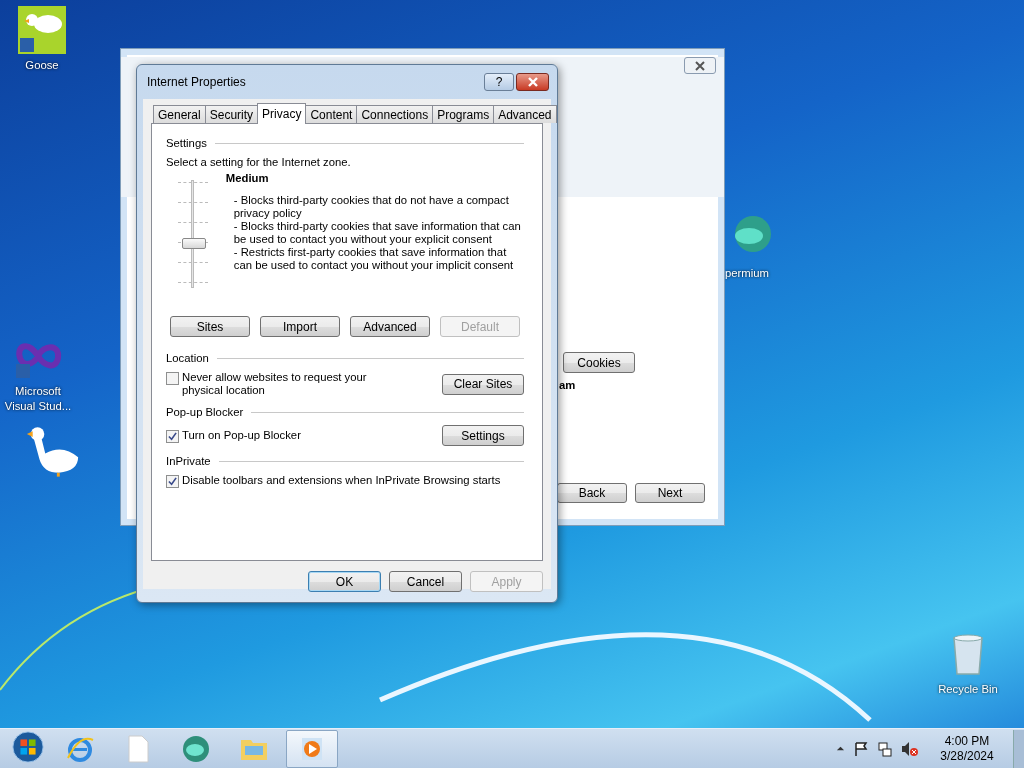 This screenshot has height=768, width=1024. What do you see at coordinates (425, 581) in the screenshot?
I see `dialog-button: Cancel` at bounding box center [425, 581].